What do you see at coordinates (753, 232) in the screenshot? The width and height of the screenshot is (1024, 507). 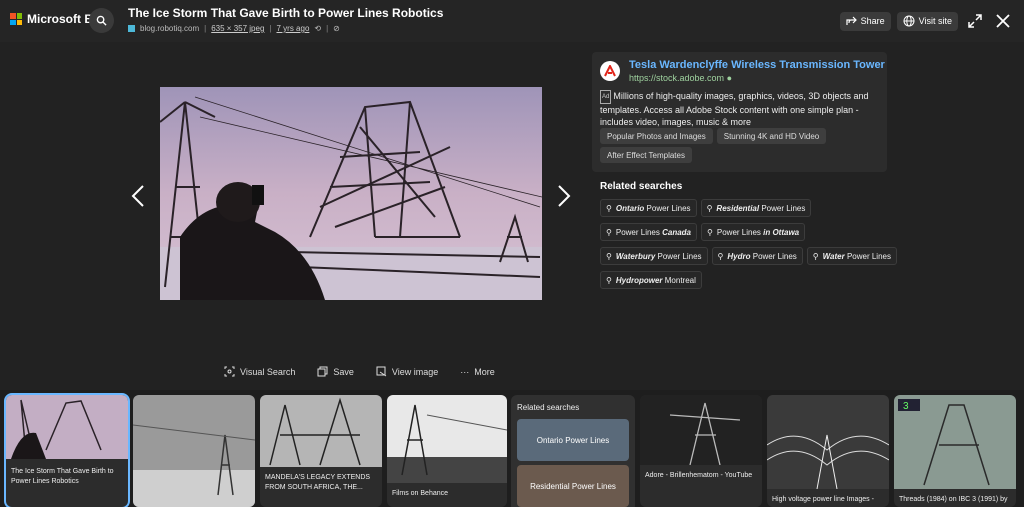 I see `related-search-item: ⚲ Power Lines in Ottawa` at bounding box center [753, 232].